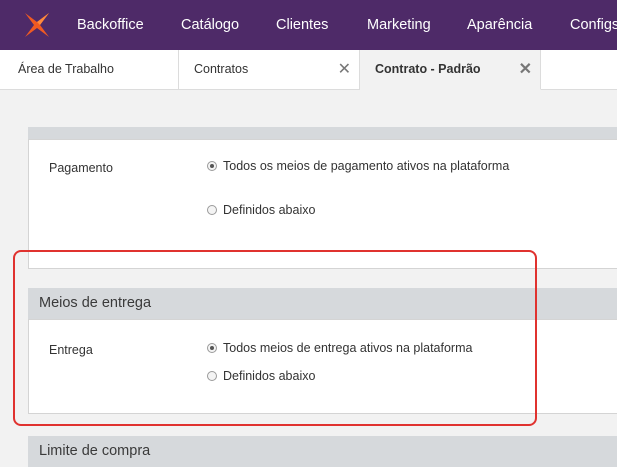 This screenshot has width=617, height=467. I want to click on tab-contrato-padrao: Contrato - Padrão ✕, so click(450, 70).